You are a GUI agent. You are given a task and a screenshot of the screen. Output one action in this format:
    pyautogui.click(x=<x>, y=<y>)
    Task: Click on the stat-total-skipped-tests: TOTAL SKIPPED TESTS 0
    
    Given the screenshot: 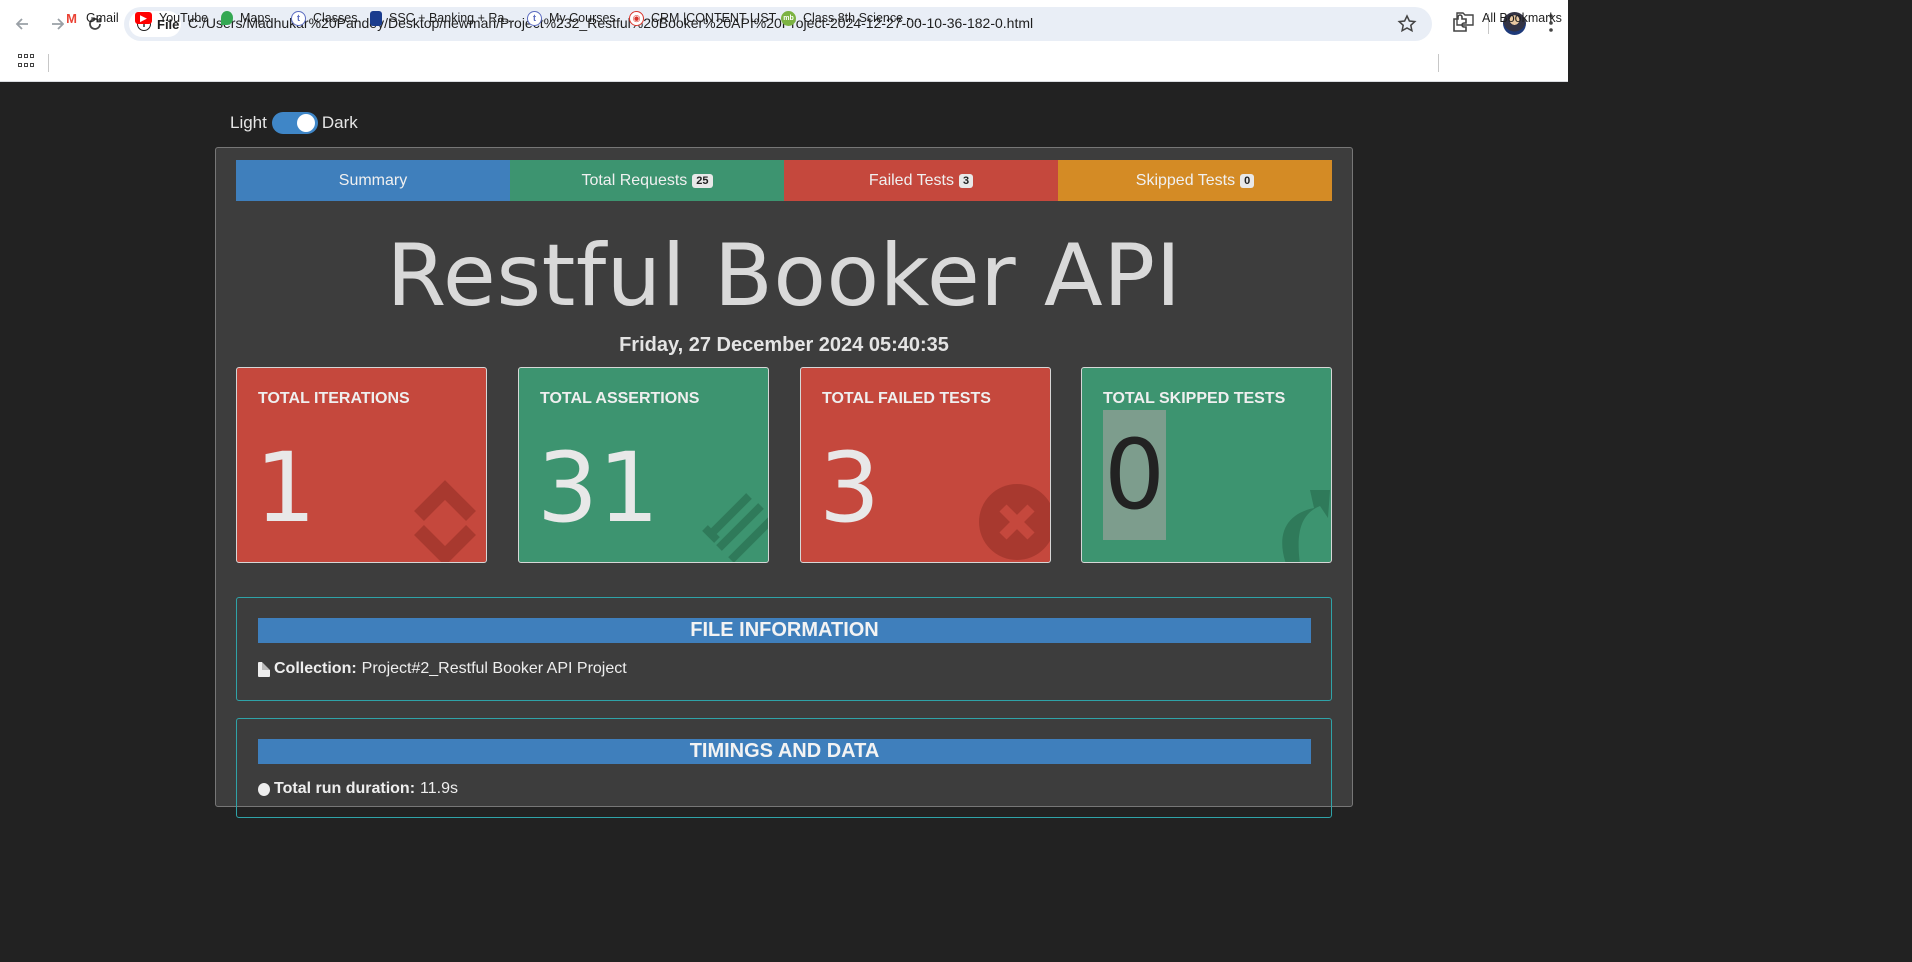 What is the action you would take?
    pyautogui.click(x=1206, y=465)
    